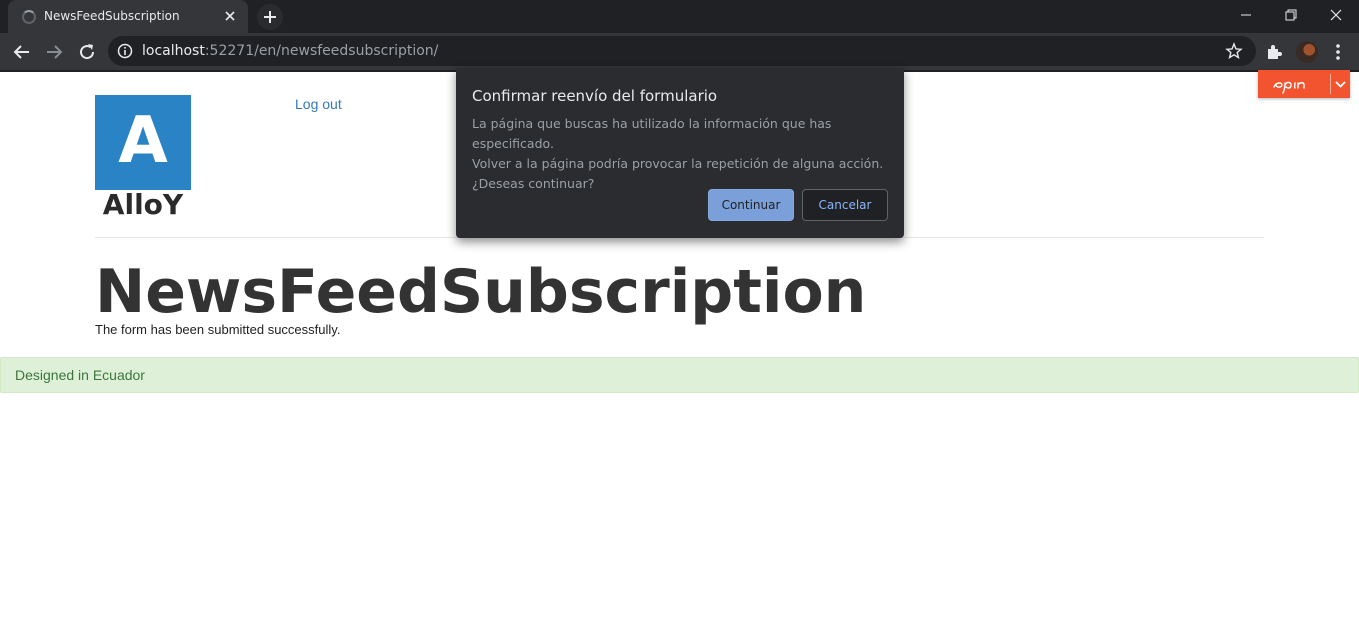 Image resolution: width=1359 pixels, height=626 pixels. What do you see at coordinates (125, 51) in the screenshot?
I see `info-icon` at bounding box center [125, 51].